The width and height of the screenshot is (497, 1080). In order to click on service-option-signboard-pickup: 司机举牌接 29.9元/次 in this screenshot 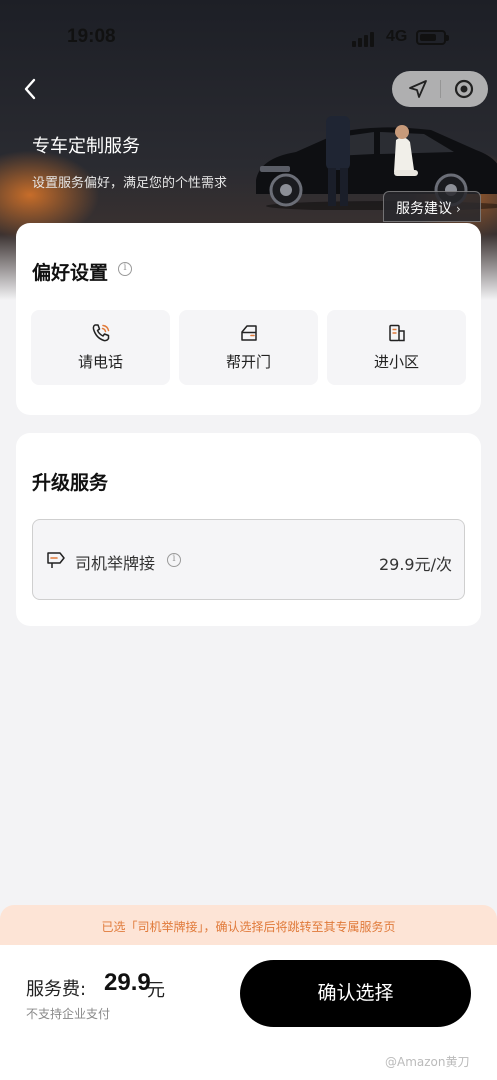, I will do `click(248, 559)`.